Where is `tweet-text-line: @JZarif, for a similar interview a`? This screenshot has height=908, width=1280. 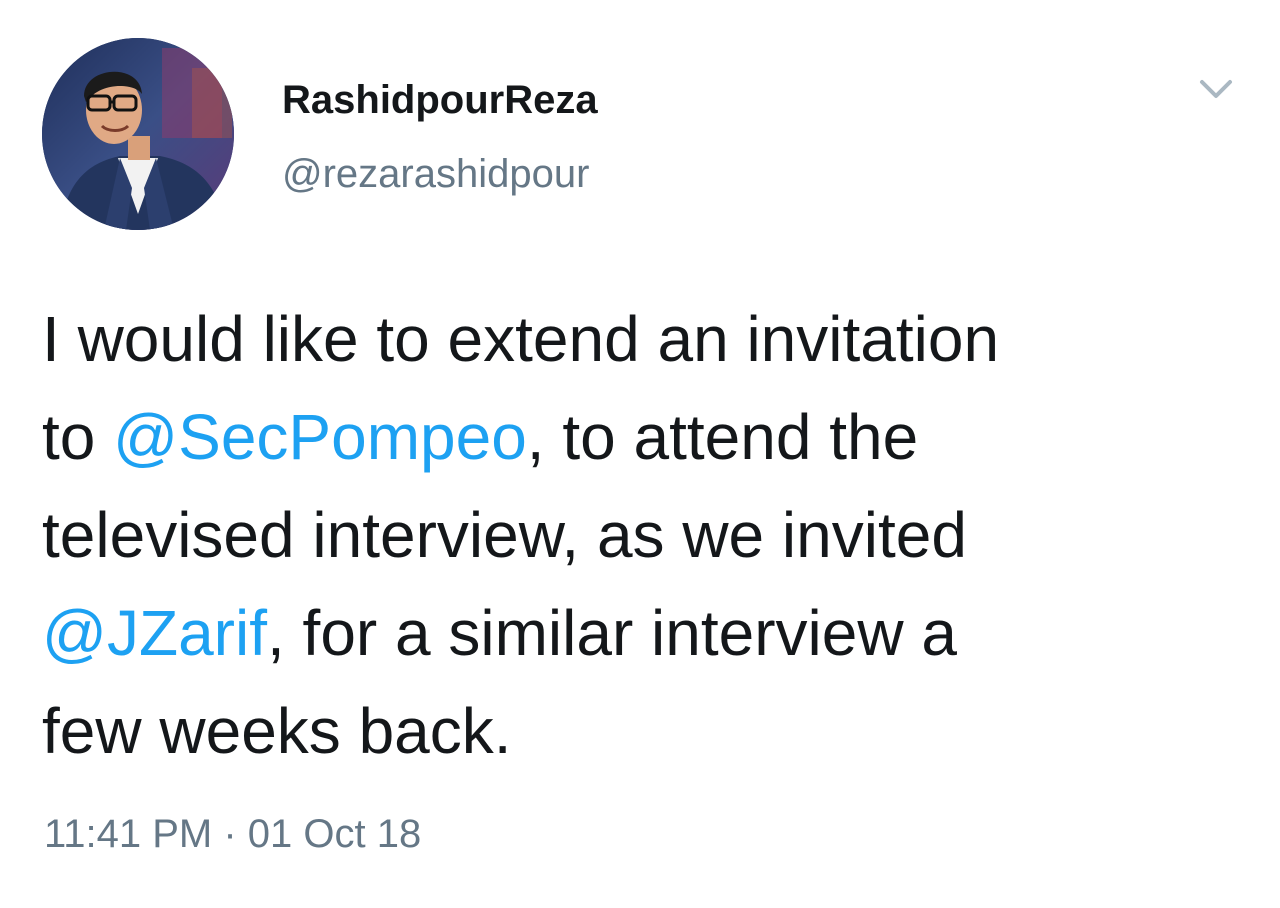 tweet-text-line: @JZarif, for a similar interview a is located at coordinates (642, 633).